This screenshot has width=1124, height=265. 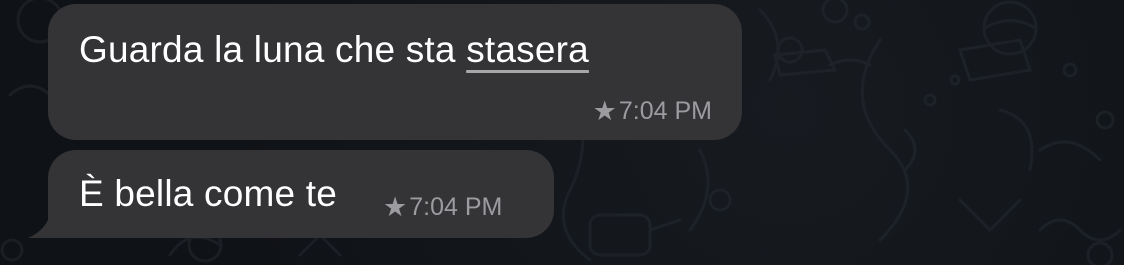 I want to click on message-text-part: Guarda la luna che sta, so click(x=273, y=49).